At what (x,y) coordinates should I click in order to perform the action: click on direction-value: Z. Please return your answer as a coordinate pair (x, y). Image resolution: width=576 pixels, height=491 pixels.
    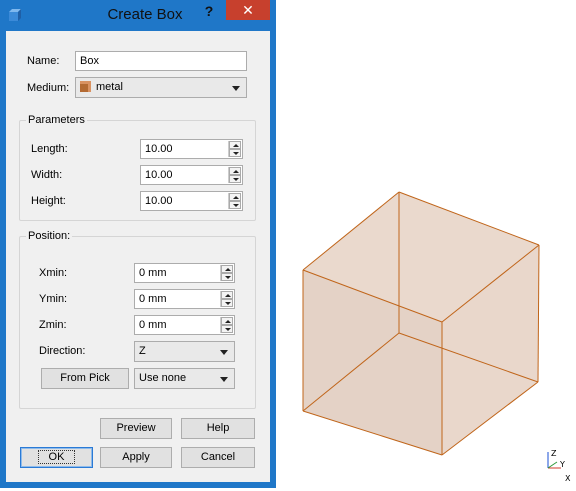
    Looking at the image, I should click on (142, 351).